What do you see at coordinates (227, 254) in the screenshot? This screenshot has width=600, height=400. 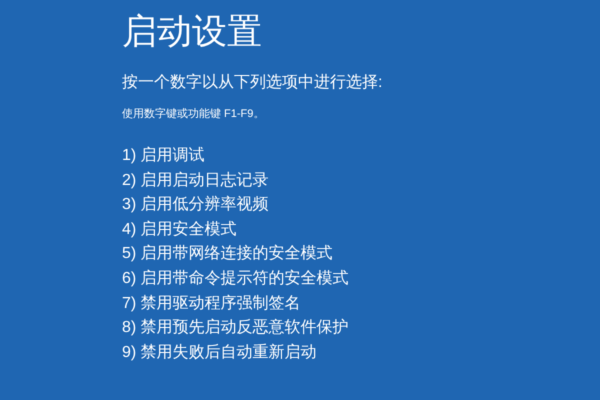 I see `startup-option: 5) 启用带网络连接的安全模式` at bounding box center [227, 254].